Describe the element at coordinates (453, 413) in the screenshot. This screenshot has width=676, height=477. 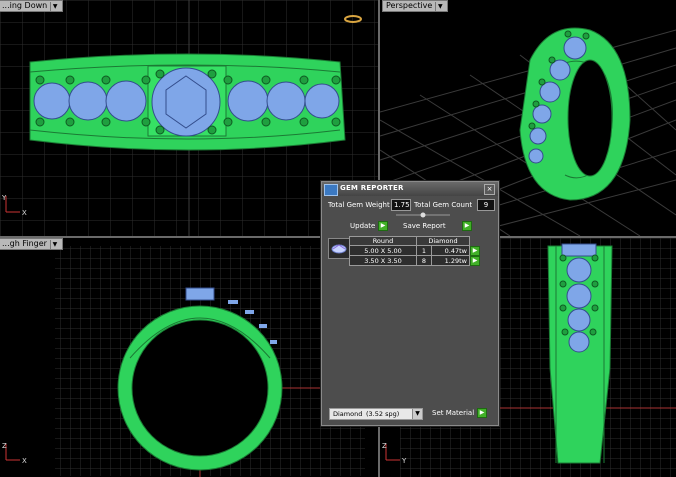
I see `set-material-label: Set Material` at that location.